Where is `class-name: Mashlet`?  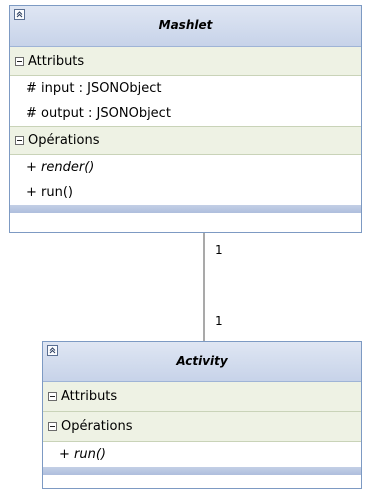
class-name: Mashlet is located at coordinates (185, 25).